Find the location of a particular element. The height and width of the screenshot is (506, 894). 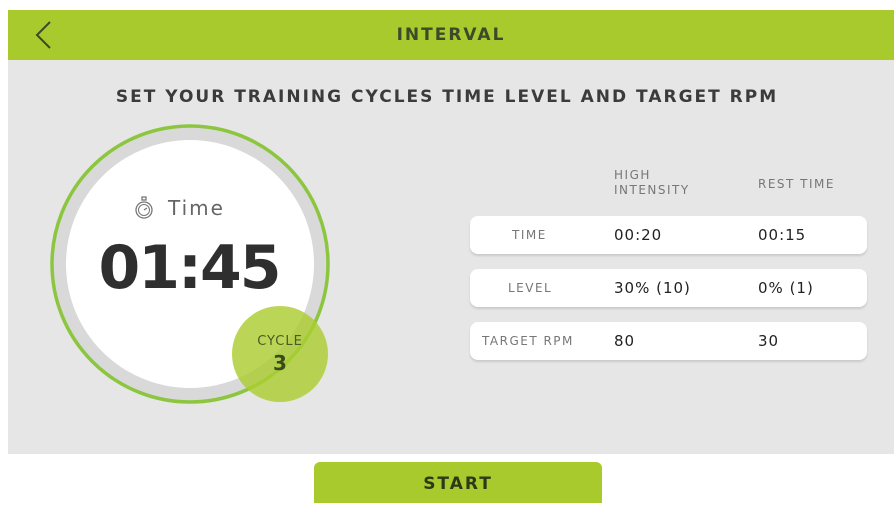

time-value: 01:45 is located at coordinates (190, 268).